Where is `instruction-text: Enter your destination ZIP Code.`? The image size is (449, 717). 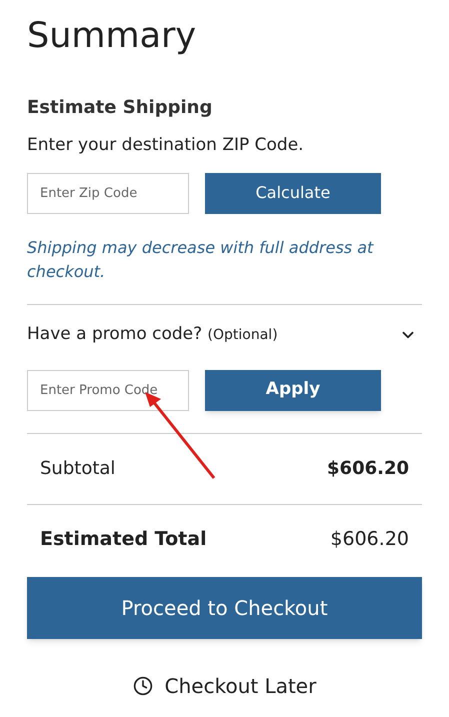 instruction-text: Enter your destination ZIP Code. is located at coordinates (165, 145).